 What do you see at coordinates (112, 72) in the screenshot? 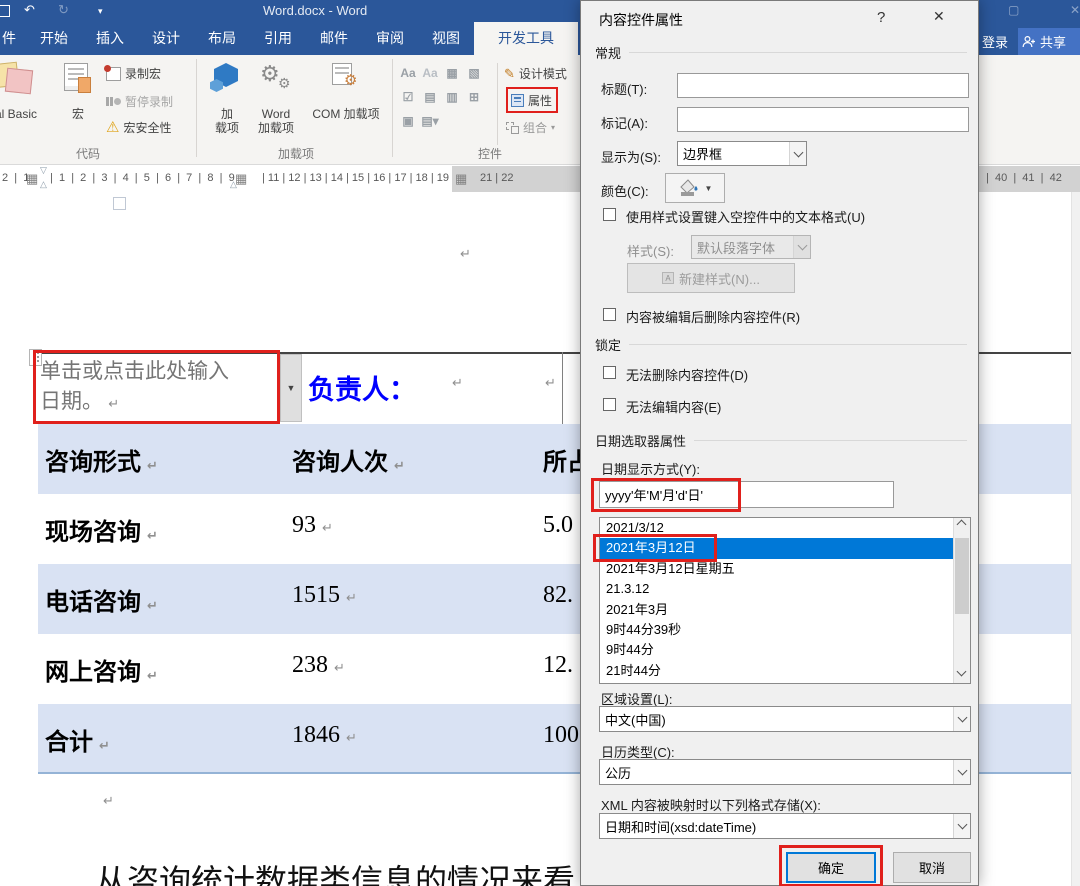
I see `record-macro-icon` at bounding box center [112, 72].